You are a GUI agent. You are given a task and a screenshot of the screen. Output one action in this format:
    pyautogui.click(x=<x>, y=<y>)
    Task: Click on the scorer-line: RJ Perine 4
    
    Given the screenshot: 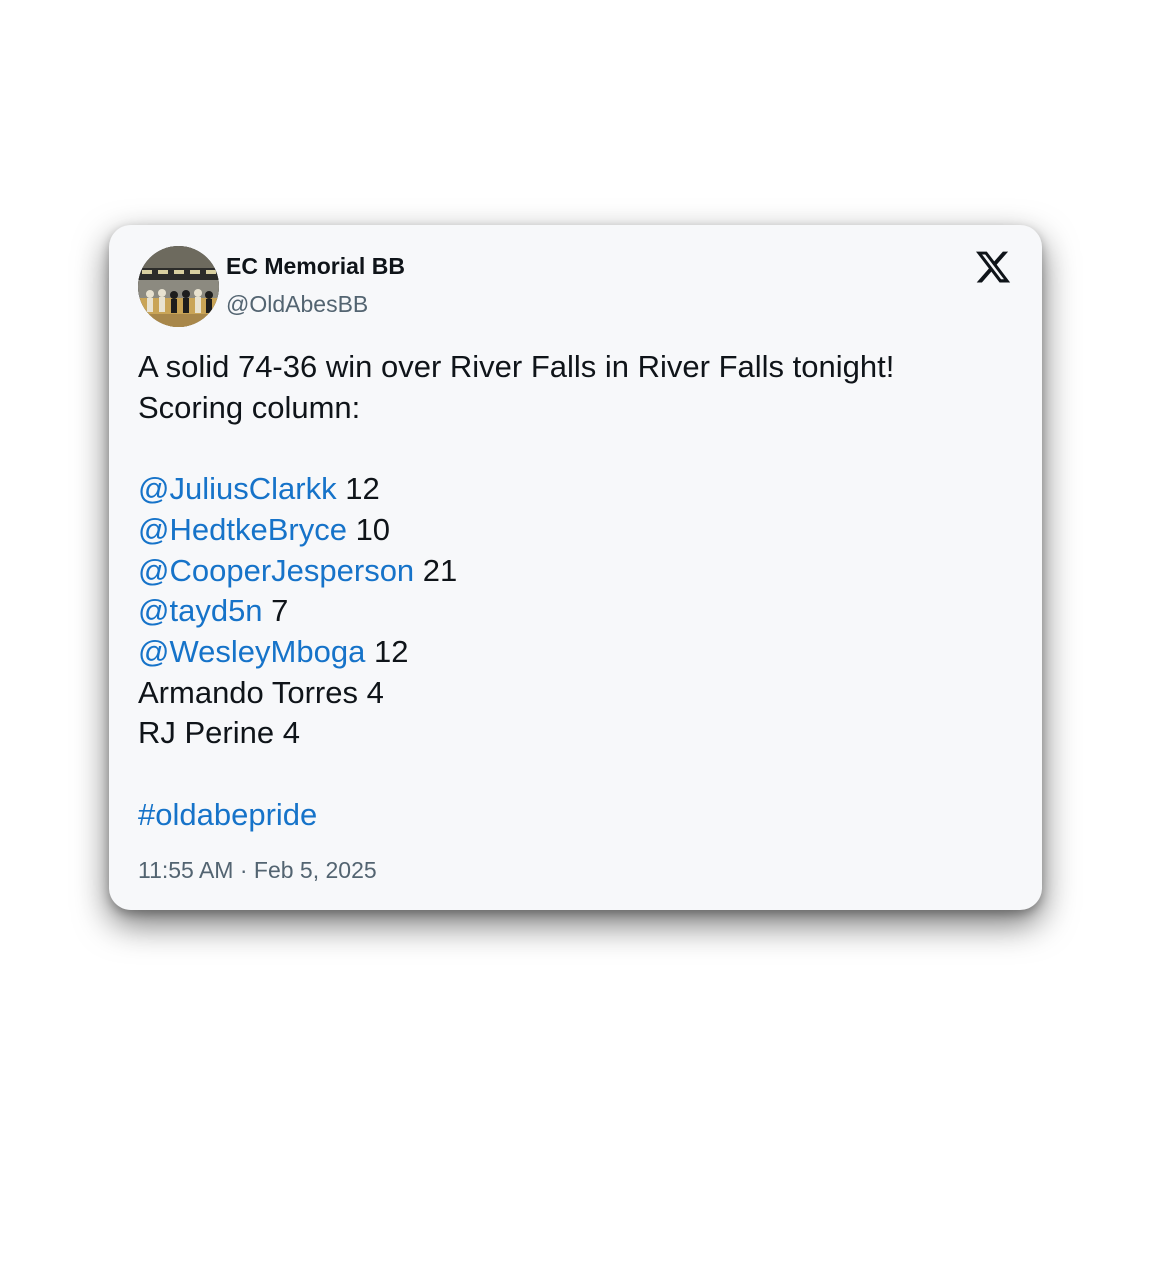 What is the action you would take?
    pyautogui.click(x=578, y=733)
    